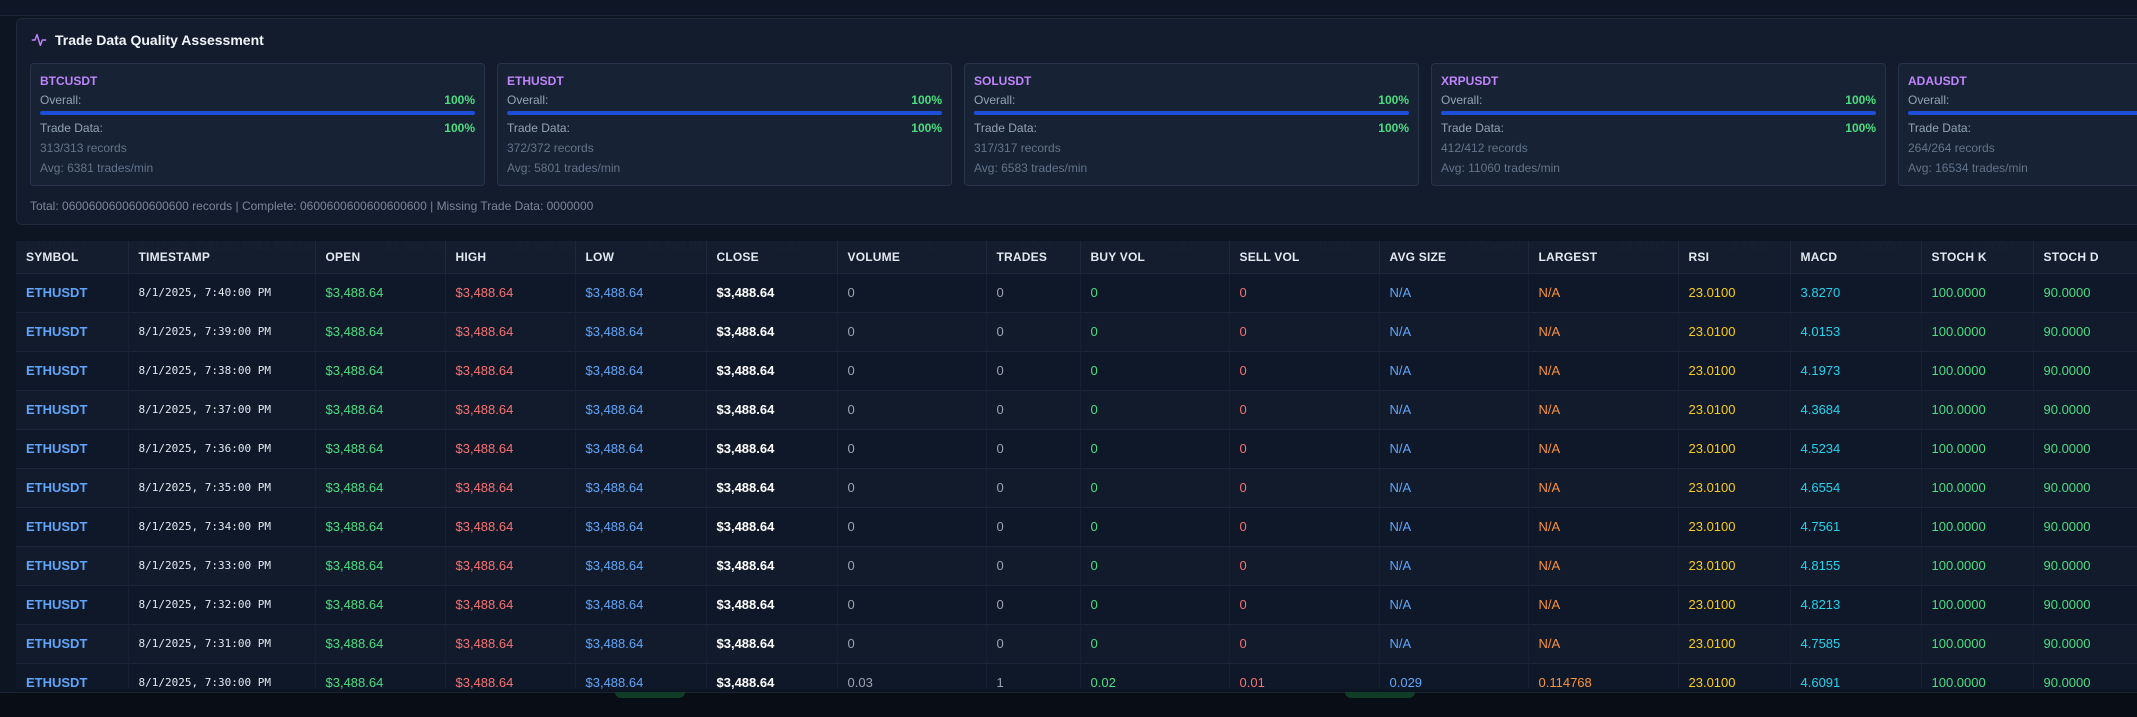 This screenshot has width=2137, height=717. I want to click on column-header-largest: LARGEST, so click(1603, 257).